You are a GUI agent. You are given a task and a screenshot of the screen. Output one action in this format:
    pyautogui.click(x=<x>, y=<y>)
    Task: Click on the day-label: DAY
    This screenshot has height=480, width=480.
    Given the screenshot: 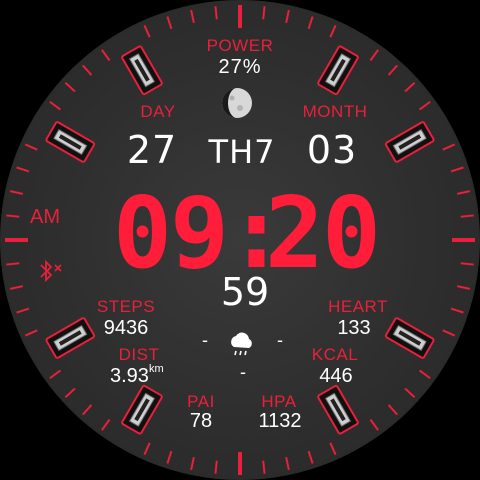 What is the action you would take?
    pyautogui.click(x=158, y=111)
    